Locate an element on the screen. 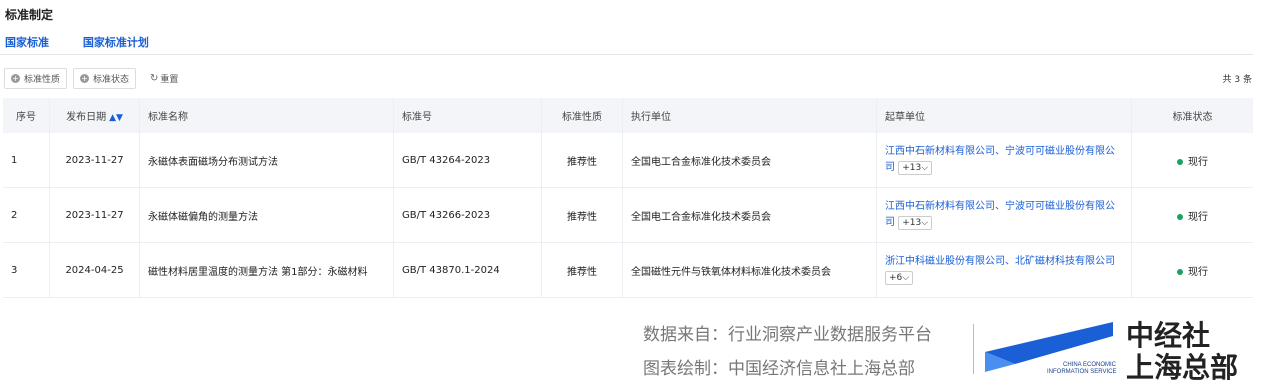  col-header-status: 标准状态 is located at coordinates (1192, 115).